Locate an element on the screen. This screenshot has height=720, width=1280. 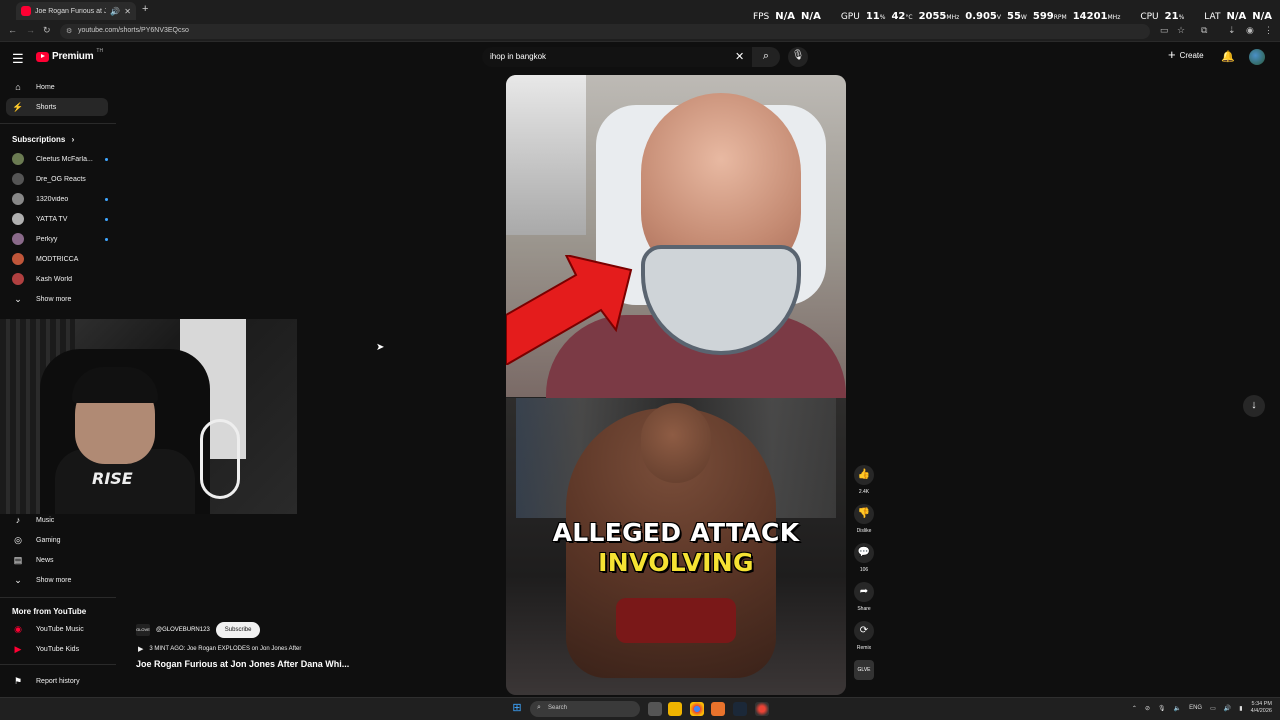
sidebar-item-news: ▤ News is located at coordinates (57, 560).